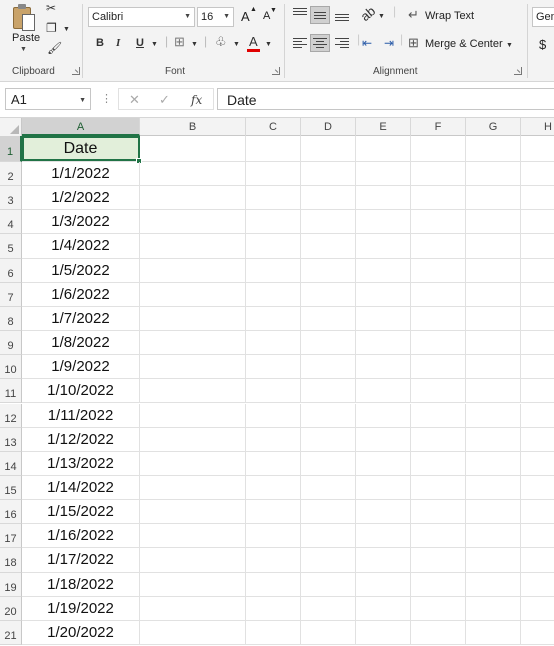 The image size is (554, 646). Describe the element at coordinates (493, 127) in the screenshot. I see `column-header-g: G` at that location.